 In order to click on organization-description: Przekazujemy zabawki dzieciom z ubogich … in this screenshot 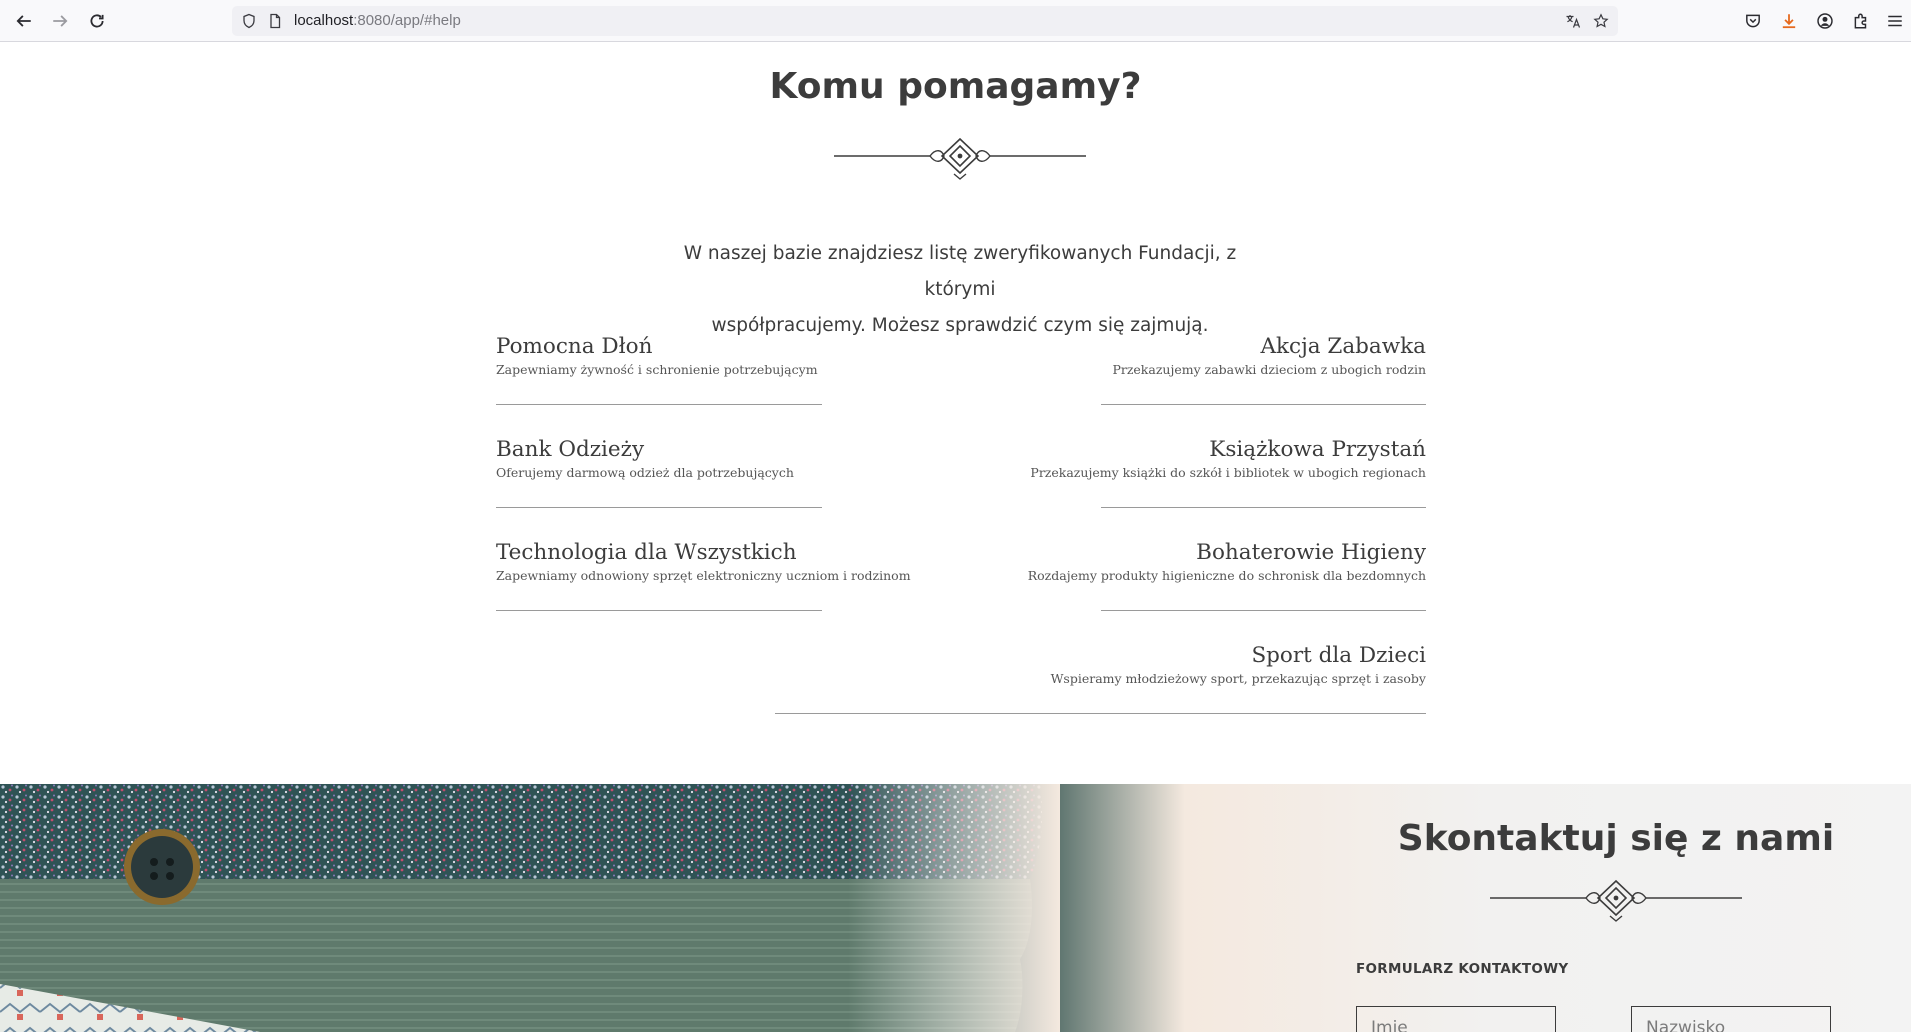, I will do `click(1269, 369)`.